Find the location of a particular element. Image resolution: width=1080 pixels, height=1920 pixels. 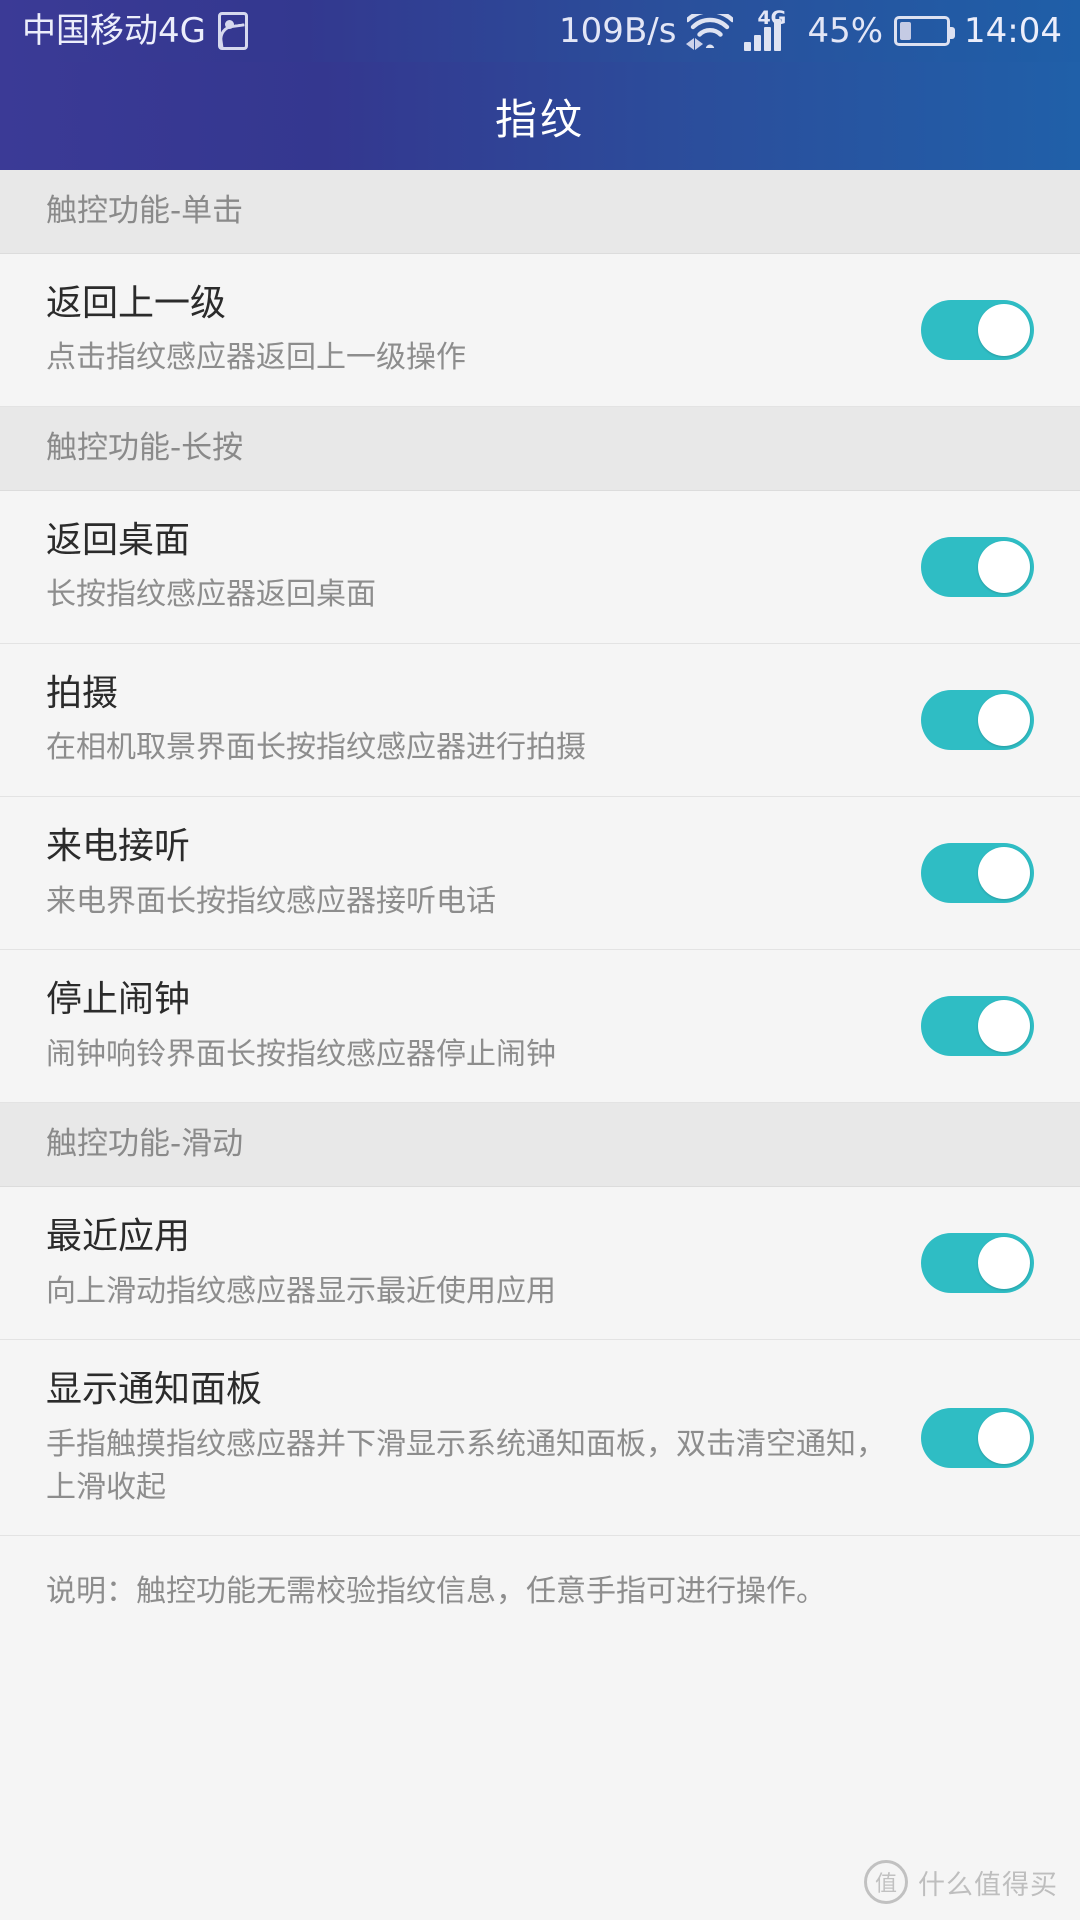

status-bar-right: 109B/s 4G 45% 14:04 is located at coordinates (810, 29).